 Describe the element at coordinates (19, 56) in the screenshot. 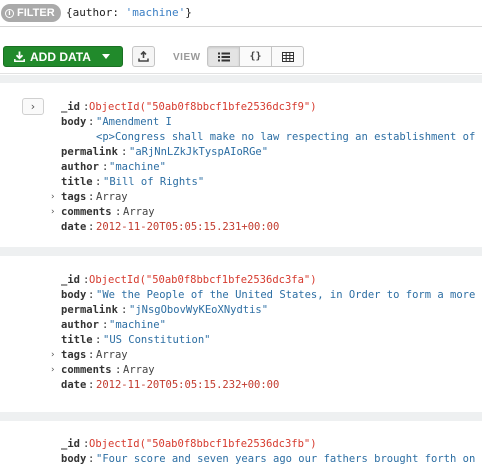

I see `download-icon` at that location.